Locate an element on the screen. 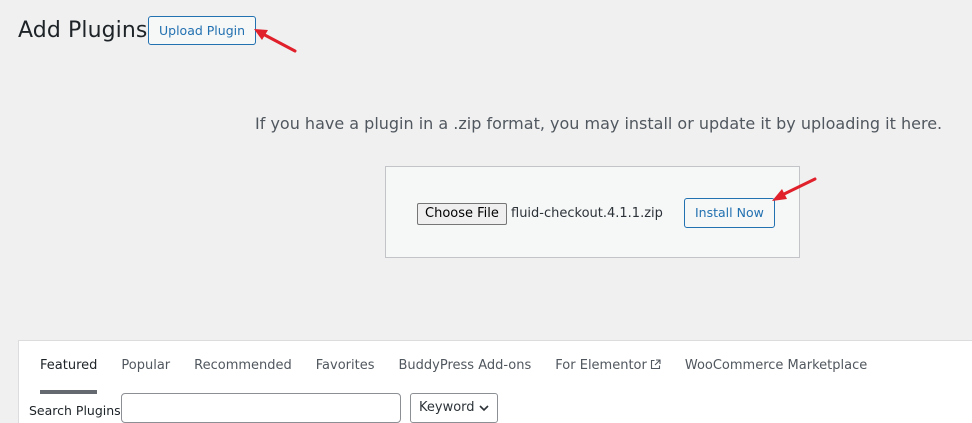 This screenshot has width=972, height=423. install-now-button: Install Now is located at coordinates (729, 213).